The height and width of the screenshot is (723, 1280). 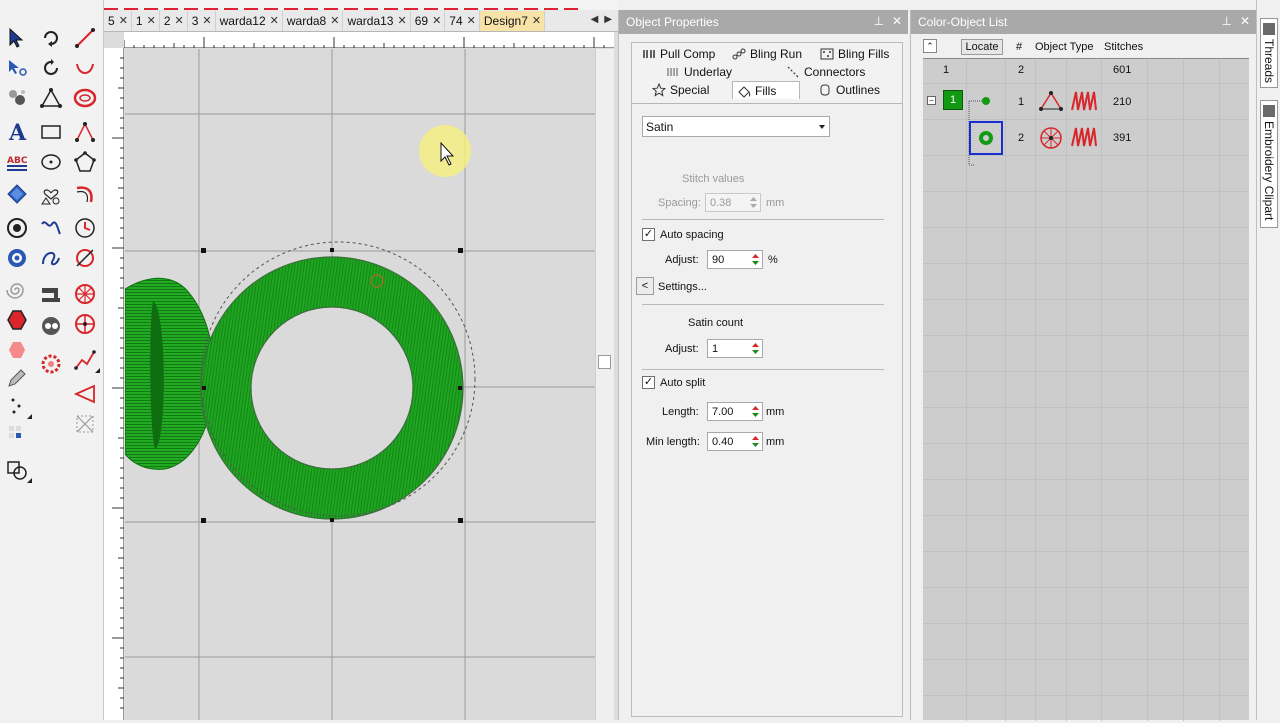 I want to click on tab-bling-fills: Bling Fills, so click(x=854, y=54).